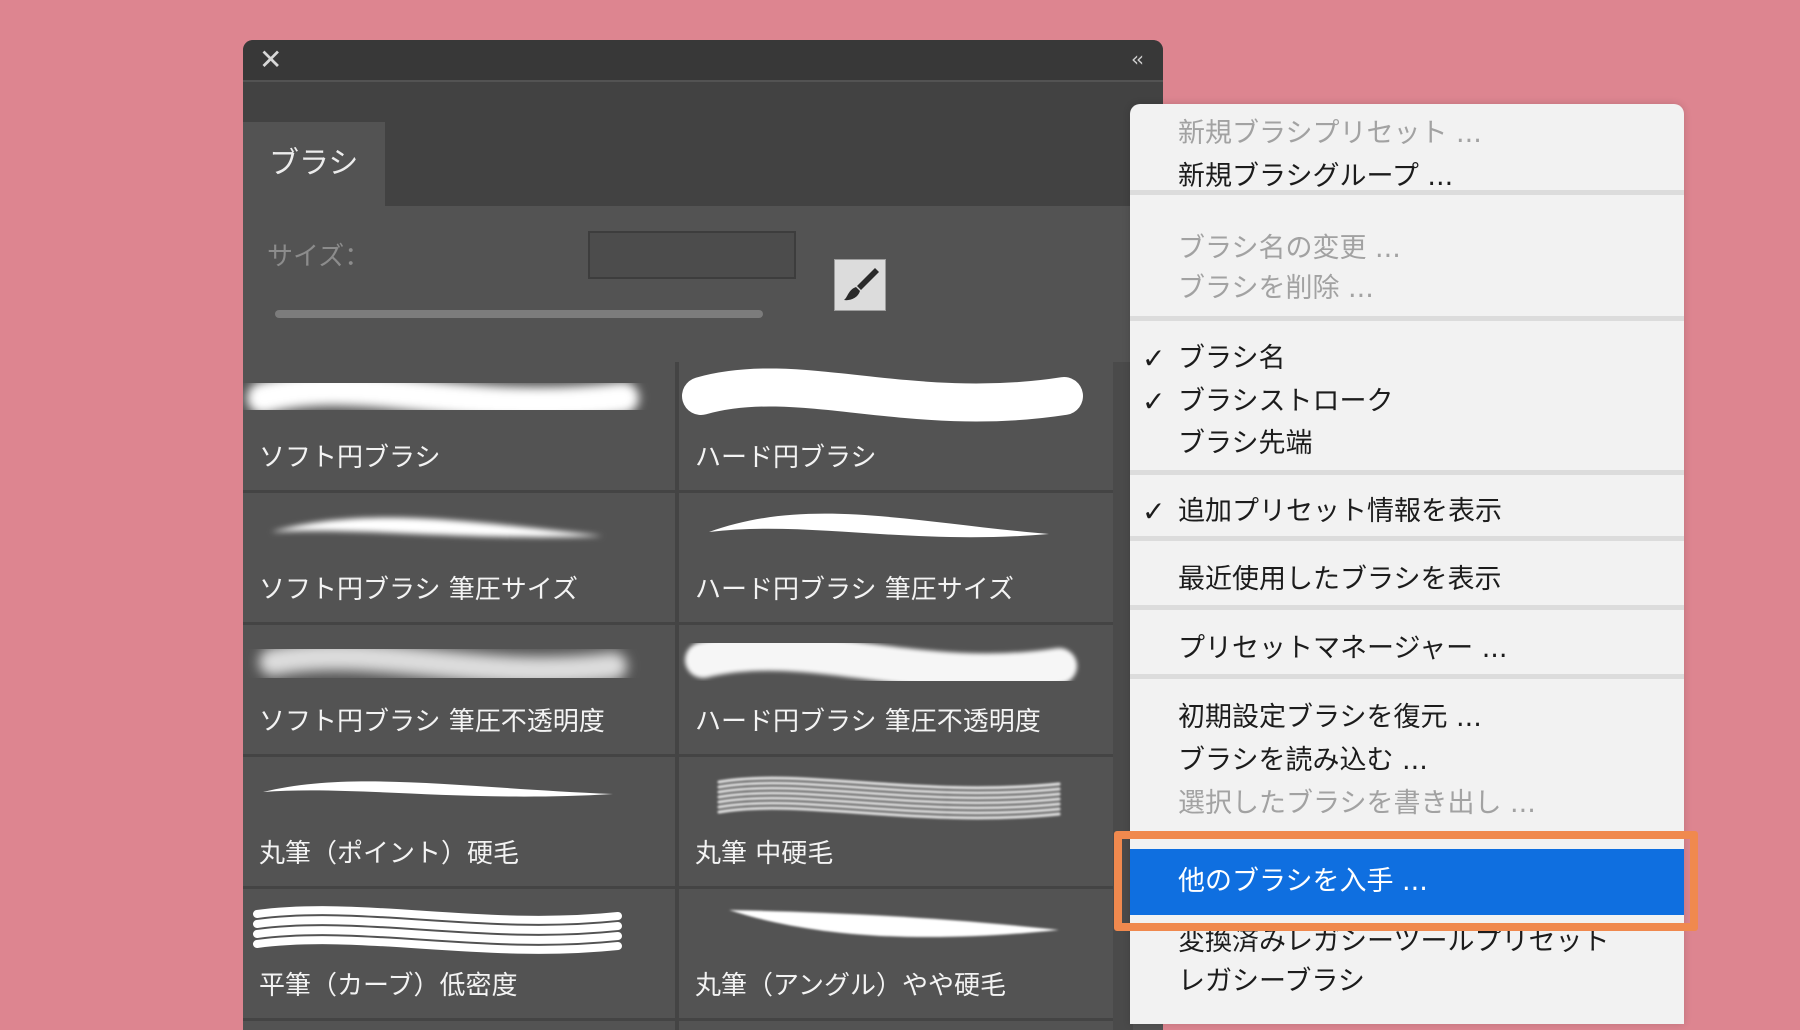 The width and height of the screenshot is (1800, 1030). I want to click on brush-preset-item: 平筆（カーブ）低密度, so click(458, 954).